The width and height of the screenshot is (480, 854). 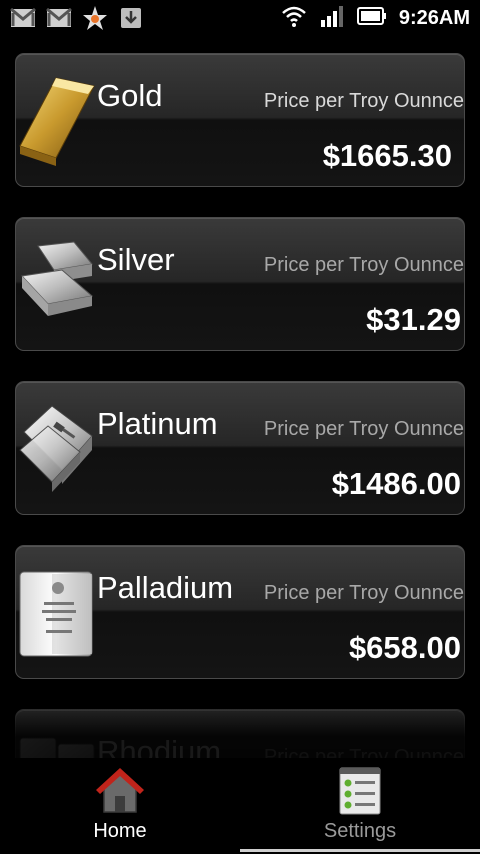 What do you see at coordinates (434, 18) in the screenshot?
I see `clock: 9:26AM` at bounding box center [434, 18].